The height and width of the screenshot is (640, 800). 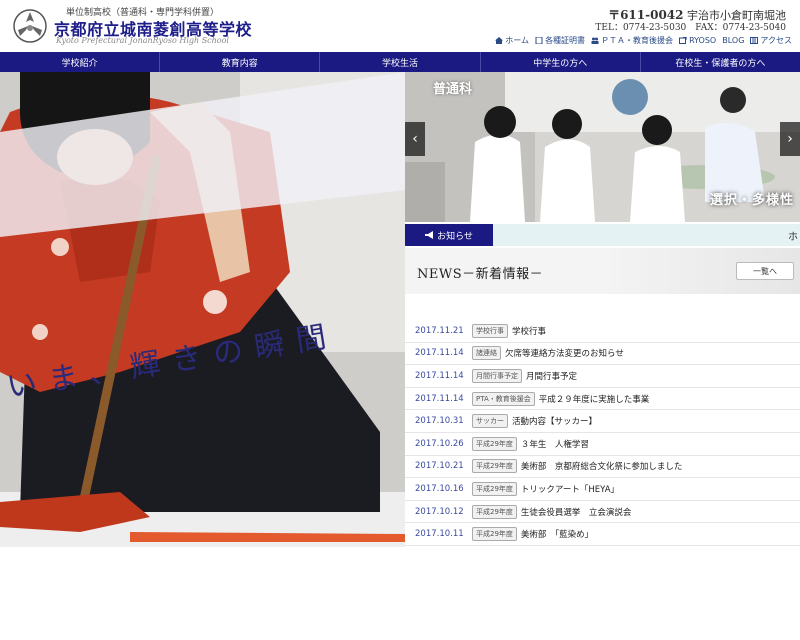 I want to click on home-icon, so click(x=499, y=40).